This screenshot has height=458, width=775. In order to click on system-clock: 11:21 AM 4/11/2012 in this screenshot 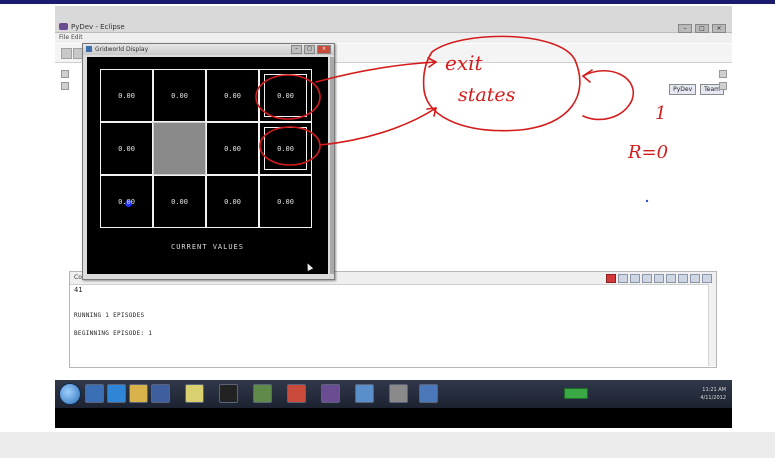, I will do `click(713, 394)`.